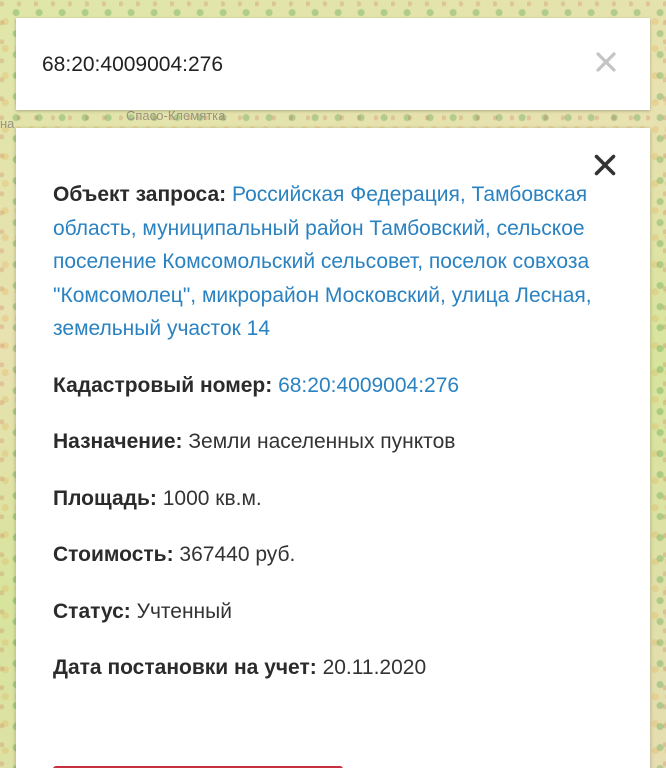 This screenshot has width=666, height=768. Describe the element at coordinates (212, 498) in the screenshot. I see `area-value: 1000 кв.м.` at that location.